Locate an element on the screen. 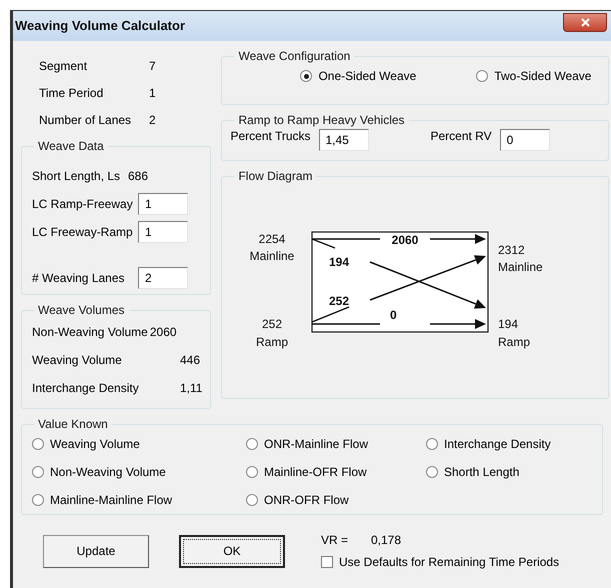 This screenshot has height=588, width=611. radio-label: Weaving Volume is located at coordinates (95, 444).